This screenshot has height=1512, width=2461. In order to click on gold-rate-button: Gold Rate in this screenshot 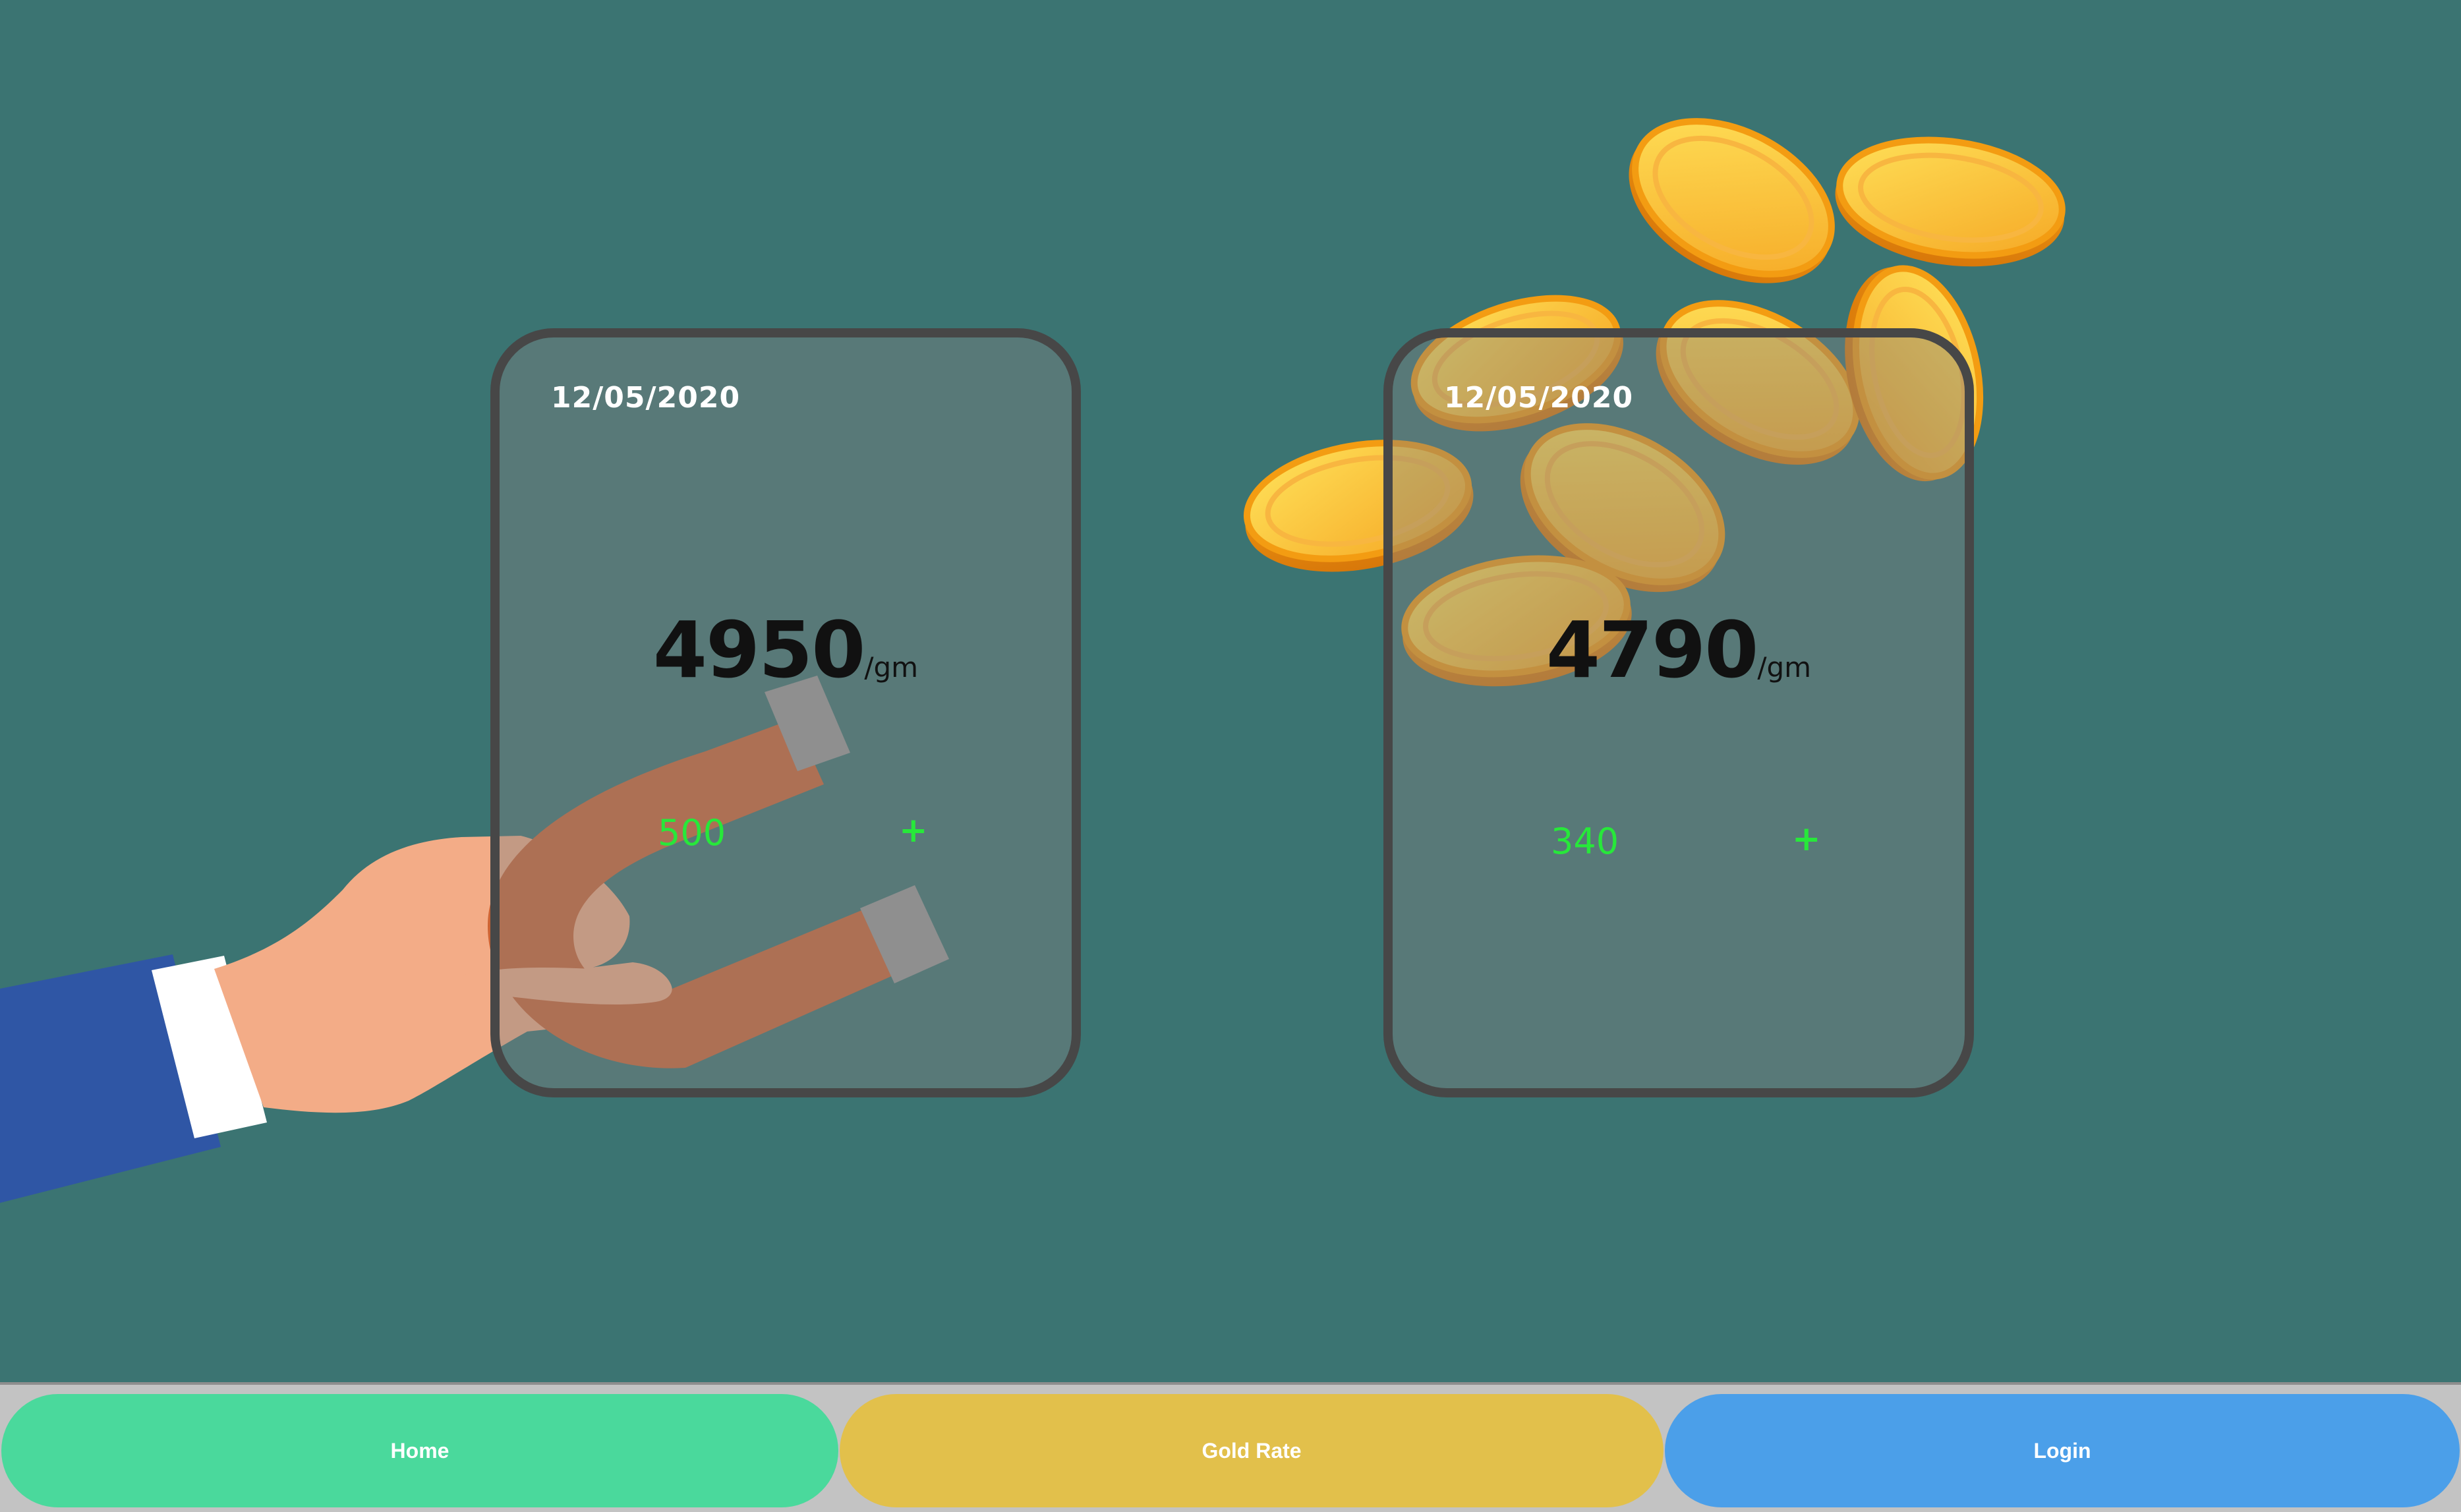, I will do `click(1252, 1450)`.